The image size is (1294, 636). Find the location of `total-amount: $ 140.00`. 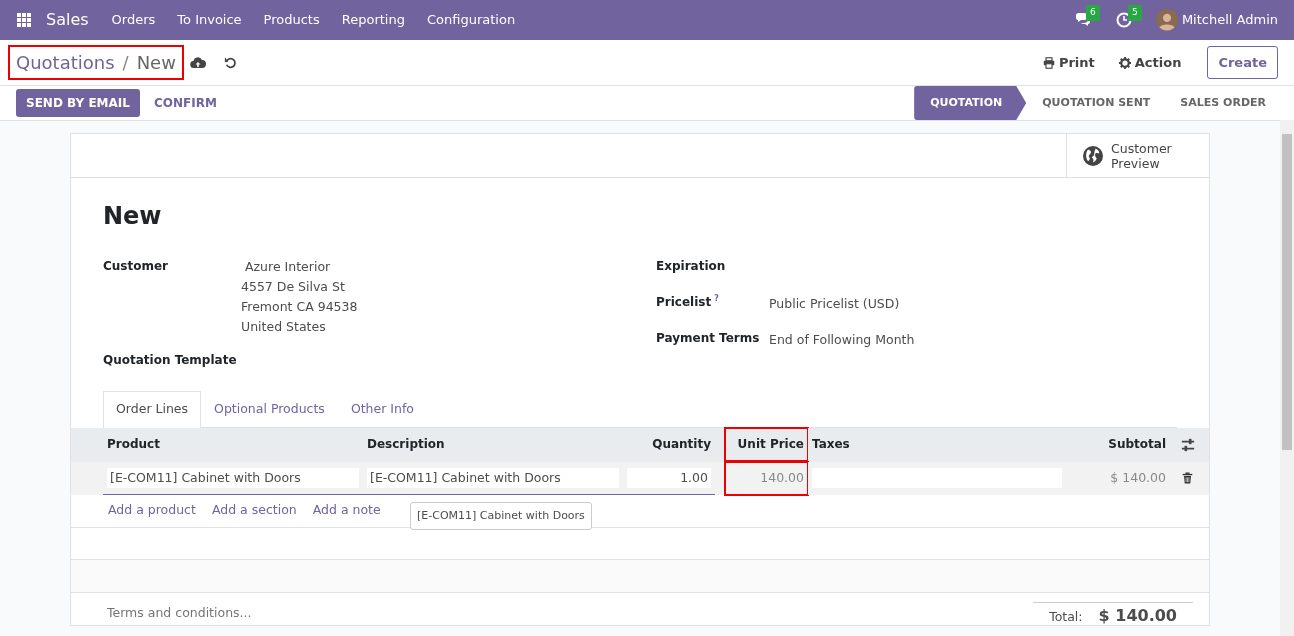

total-amount: $ 140.00 is located at coordinates (1137, 615).